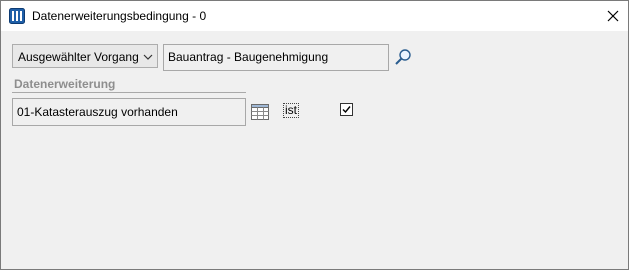 Image resolution: width=629 pixels, height=270 pixels. I want to click on datenerweiterung-field: 01-Katasterauszug vorhanden, so click(129, 112).